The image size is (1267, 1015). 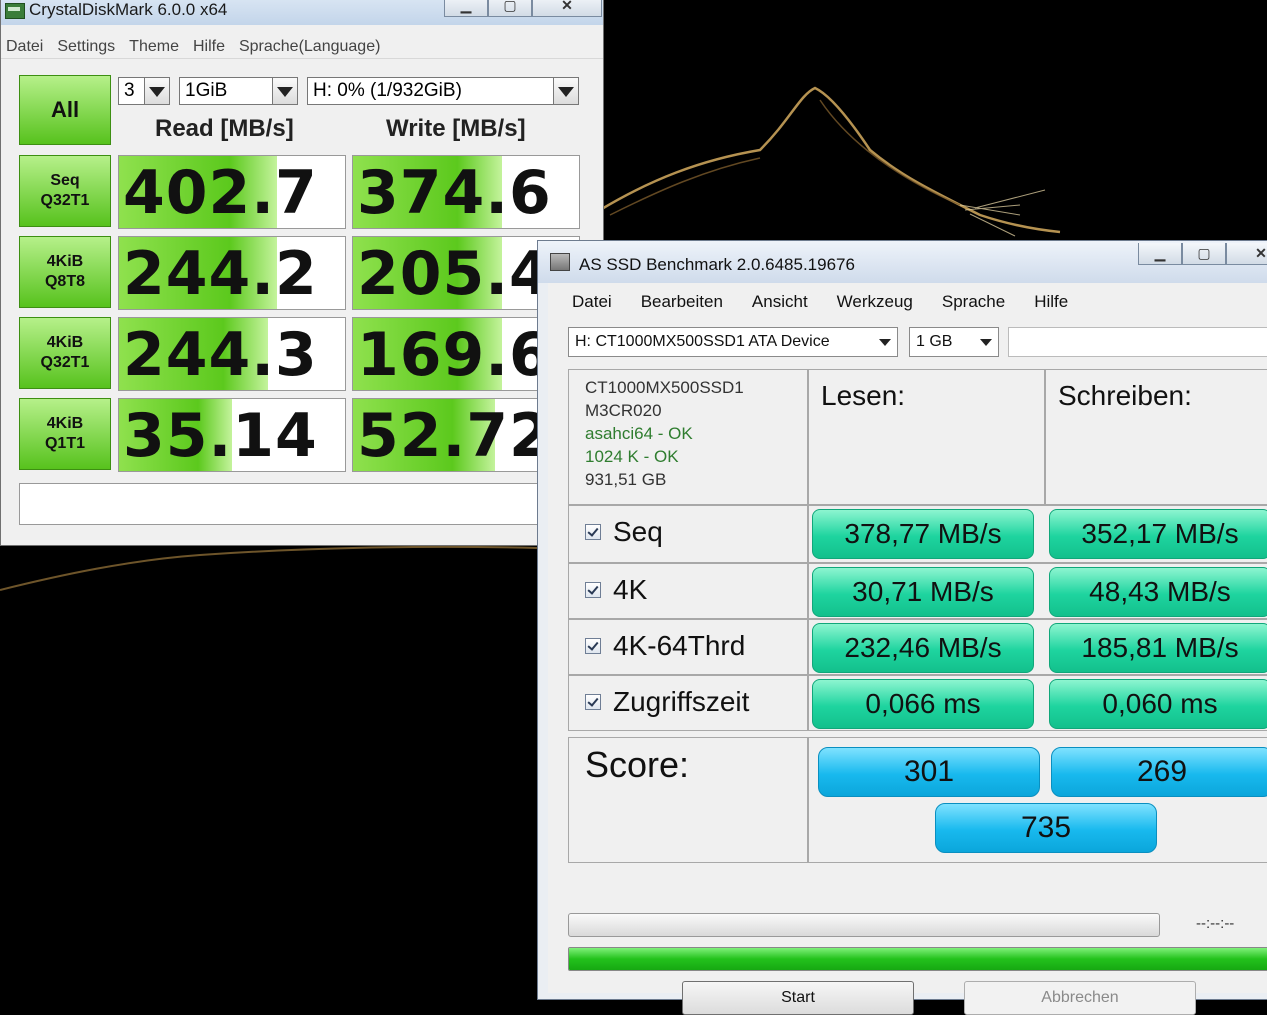 What do you see at coordinates (688, 591) in the screenshot?
I see `test-row-label-panel: 4K` at bounding box center [688, 591].